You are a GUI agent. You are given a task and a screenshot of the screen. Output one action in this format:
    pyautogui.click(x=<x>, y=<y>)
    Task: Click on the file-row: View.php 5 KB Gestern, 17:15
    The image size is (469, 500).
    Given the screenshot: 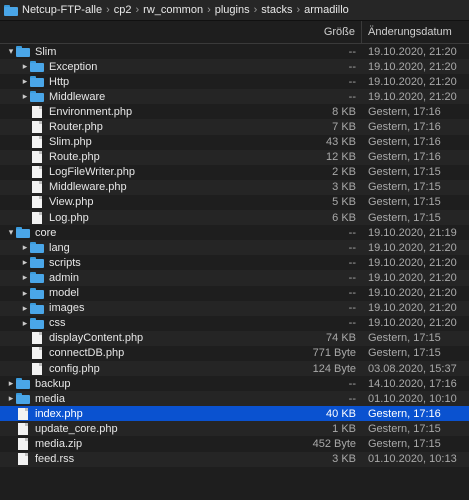 What is the action you would take?
    pyautogui.click(x=234, y=202)
    